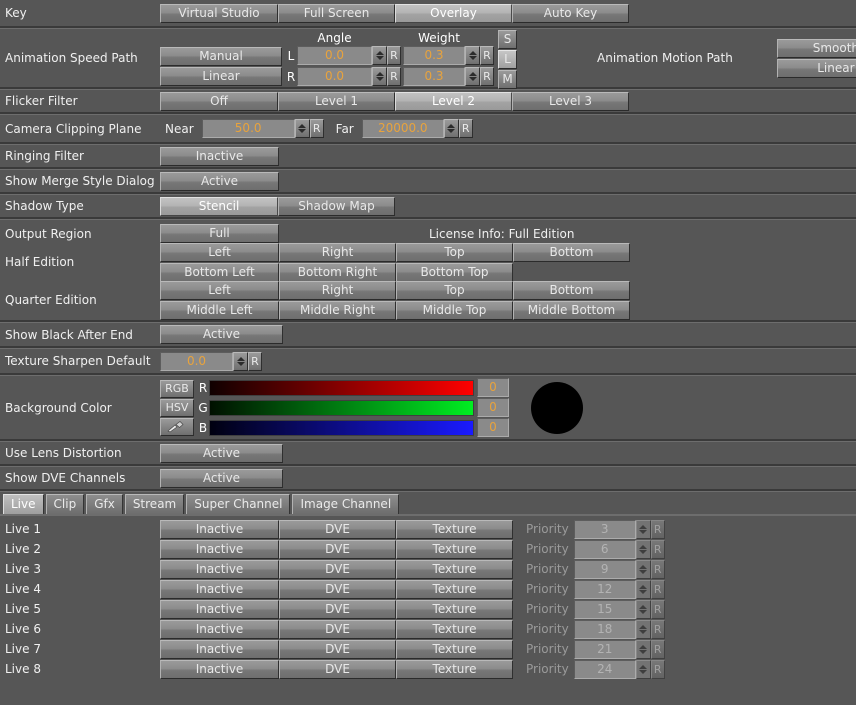 This screenshot has width=856, height=705. Describe the element at coordinates (454, 252) in the screenshot. I see `half-edition-top-button: Top` at that location.